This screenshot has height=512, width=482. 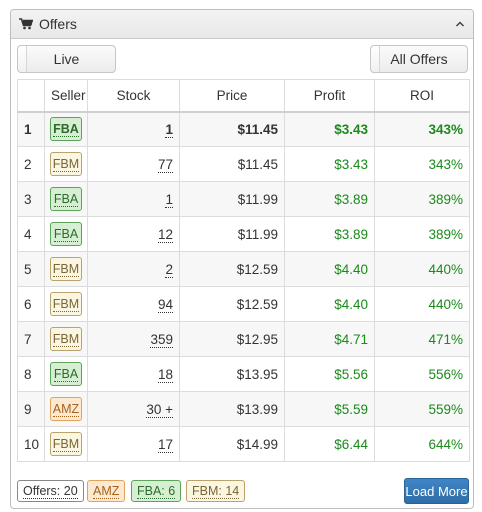 What do you see at coordinates (133, 304) in the screenshot?
I see `stock-cell: 94` at bounding box center [133, 304].